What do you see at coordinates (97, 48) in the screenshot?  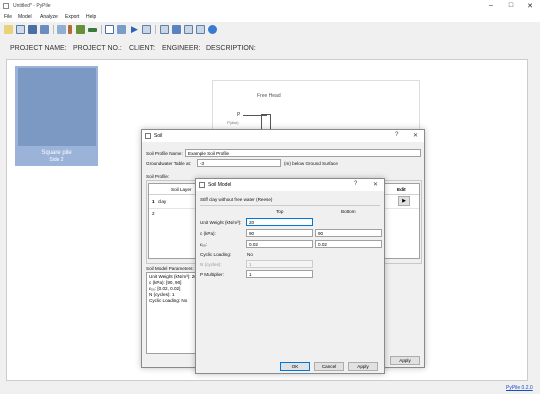 I see `project-no-label: PROJECT NO.:` at bounding box center [97, 48].